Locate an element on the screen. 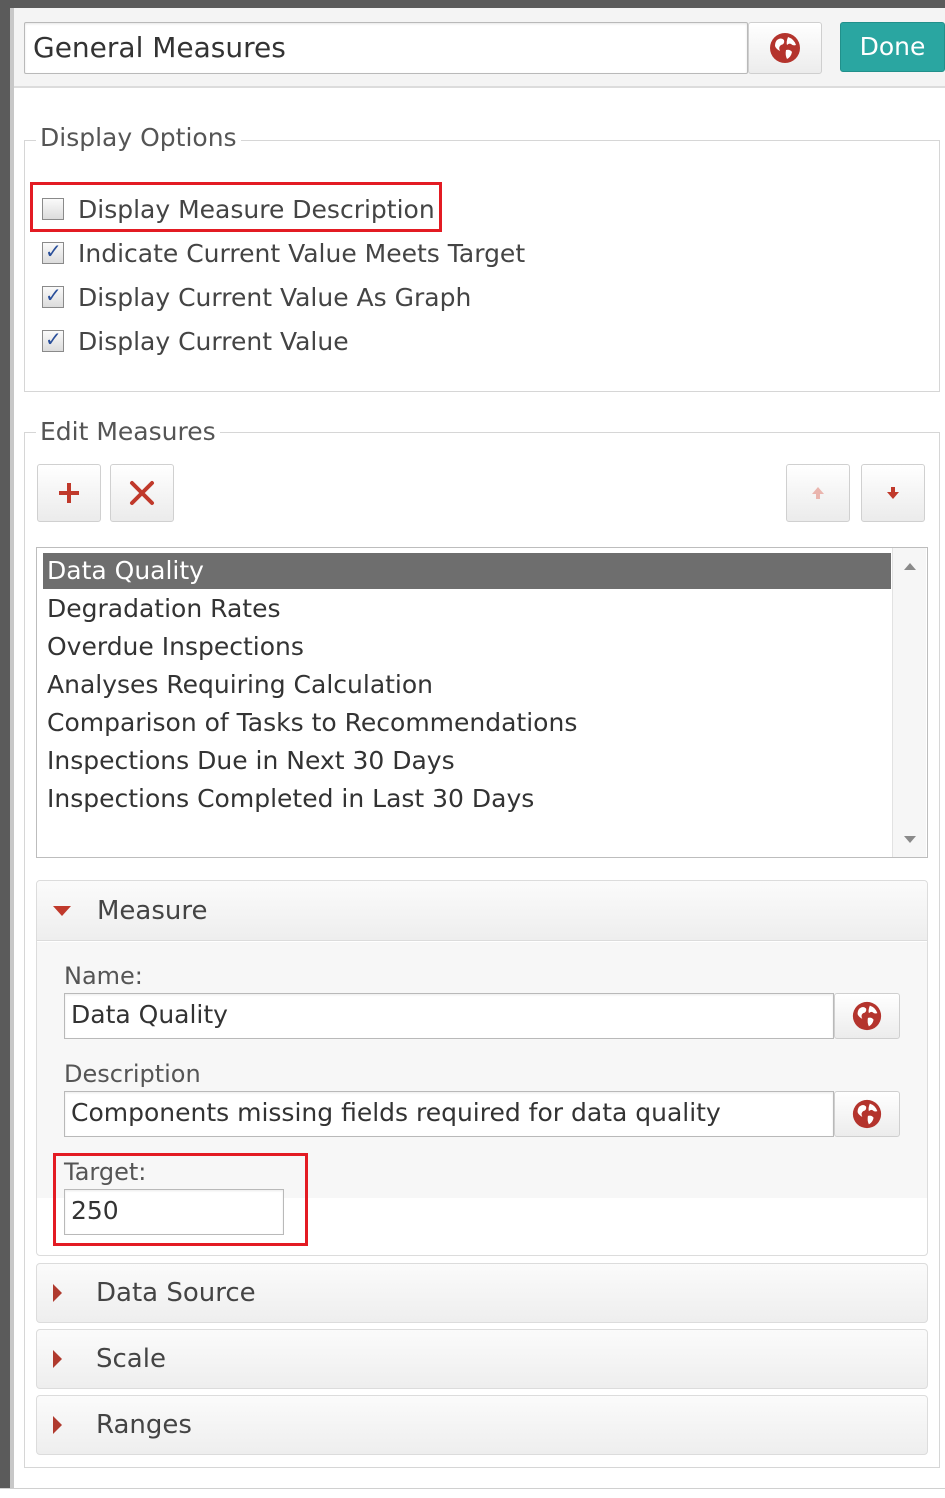 Image resolution: width=945 pixels, height=1498 pixels. add-measure-button is located at coordinates (69, 493).